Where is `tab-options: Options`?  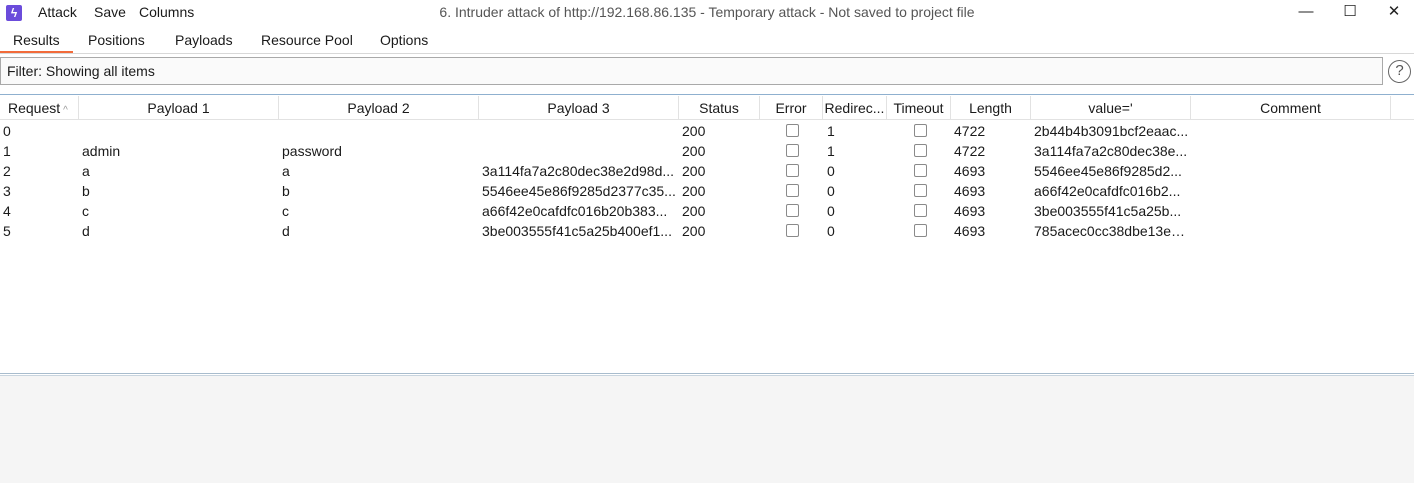 tab-options: Options is located at coordinates (404, 40).